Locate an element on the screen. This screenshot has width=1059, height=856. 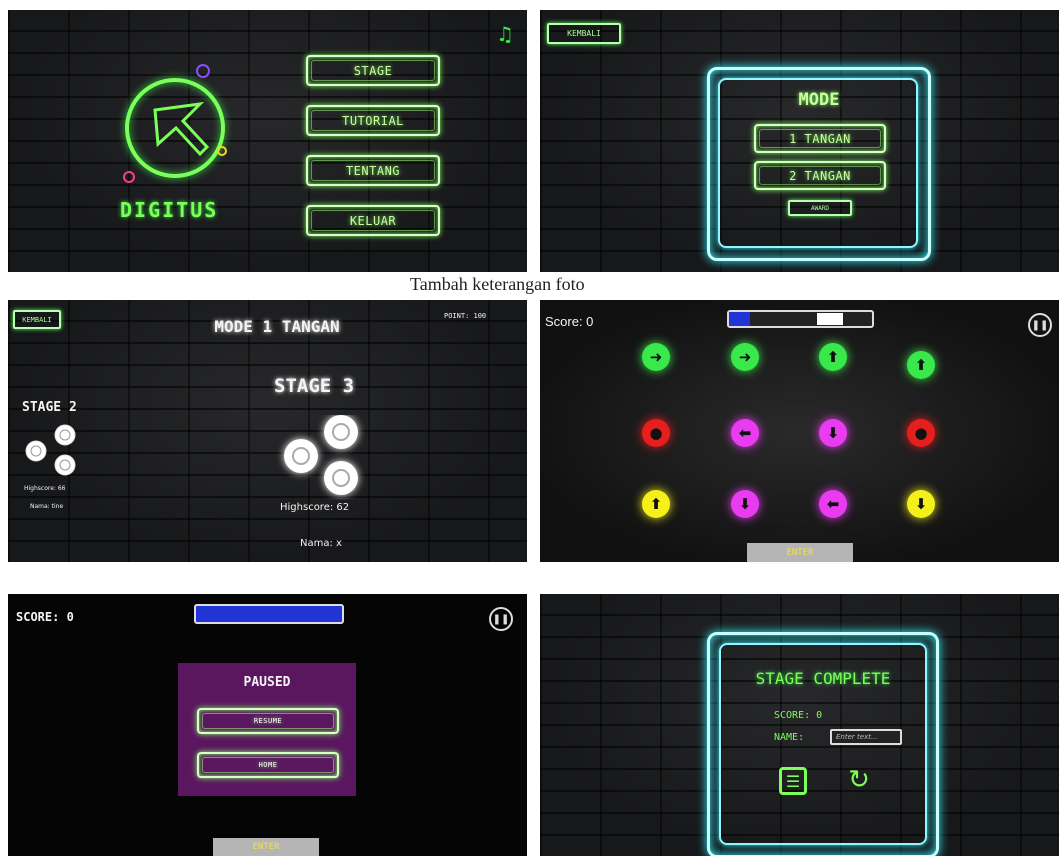
retry-icon: ↻ is located at coordinates (859, 780).